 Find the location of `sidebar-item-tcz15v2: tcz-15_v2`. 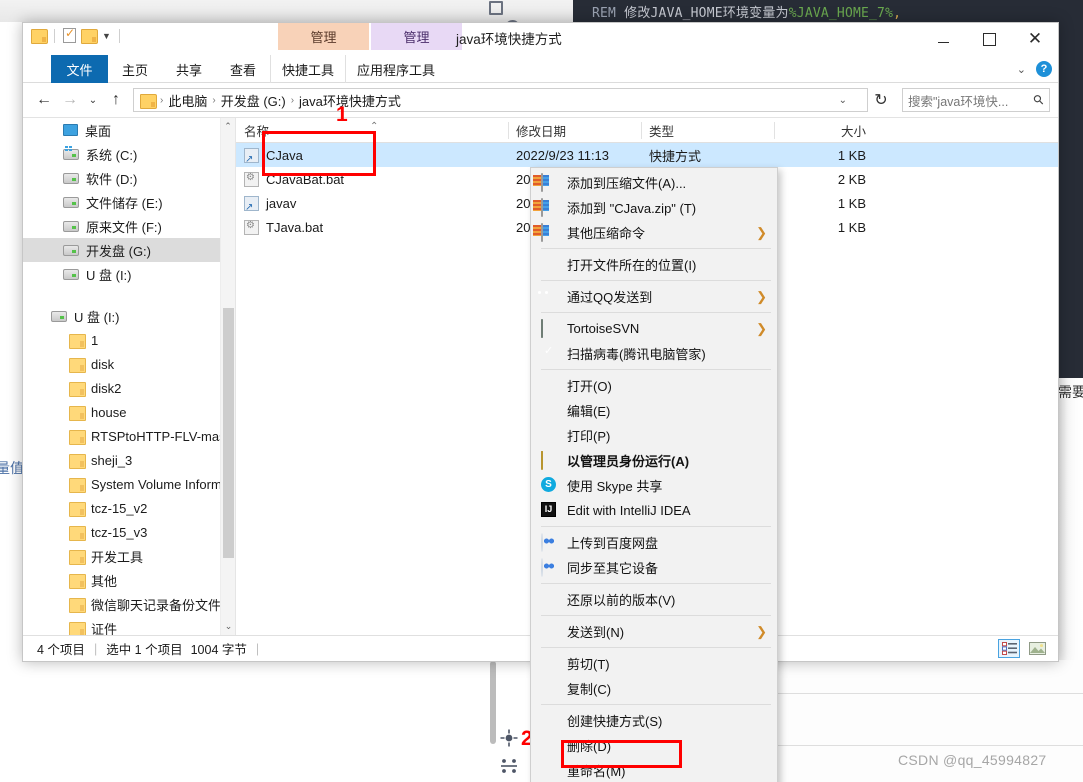

sidebar-item-tcz15v2: tcz-15_v2 is located at coordinates (129, 508).